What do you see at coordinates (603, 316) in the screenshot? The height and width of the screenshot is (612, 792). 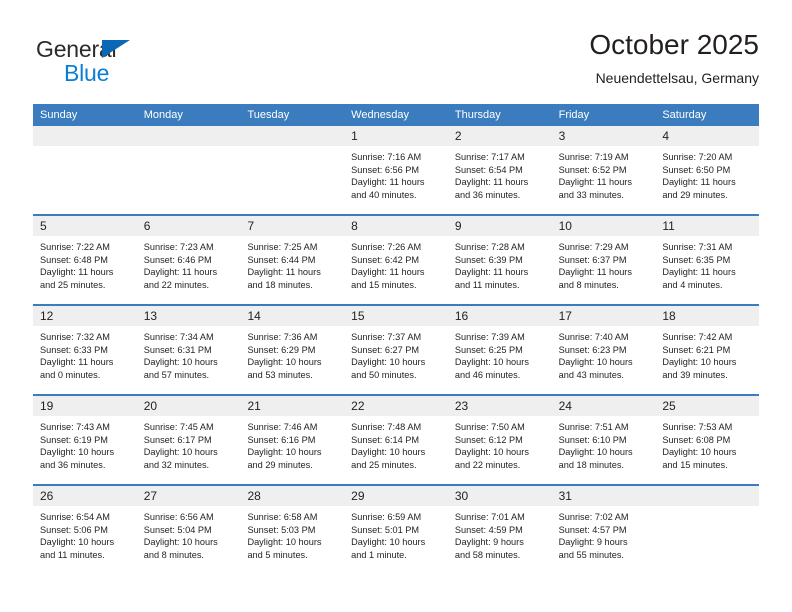 I see `day-number-band: 17` at bounding box center [603, 316].